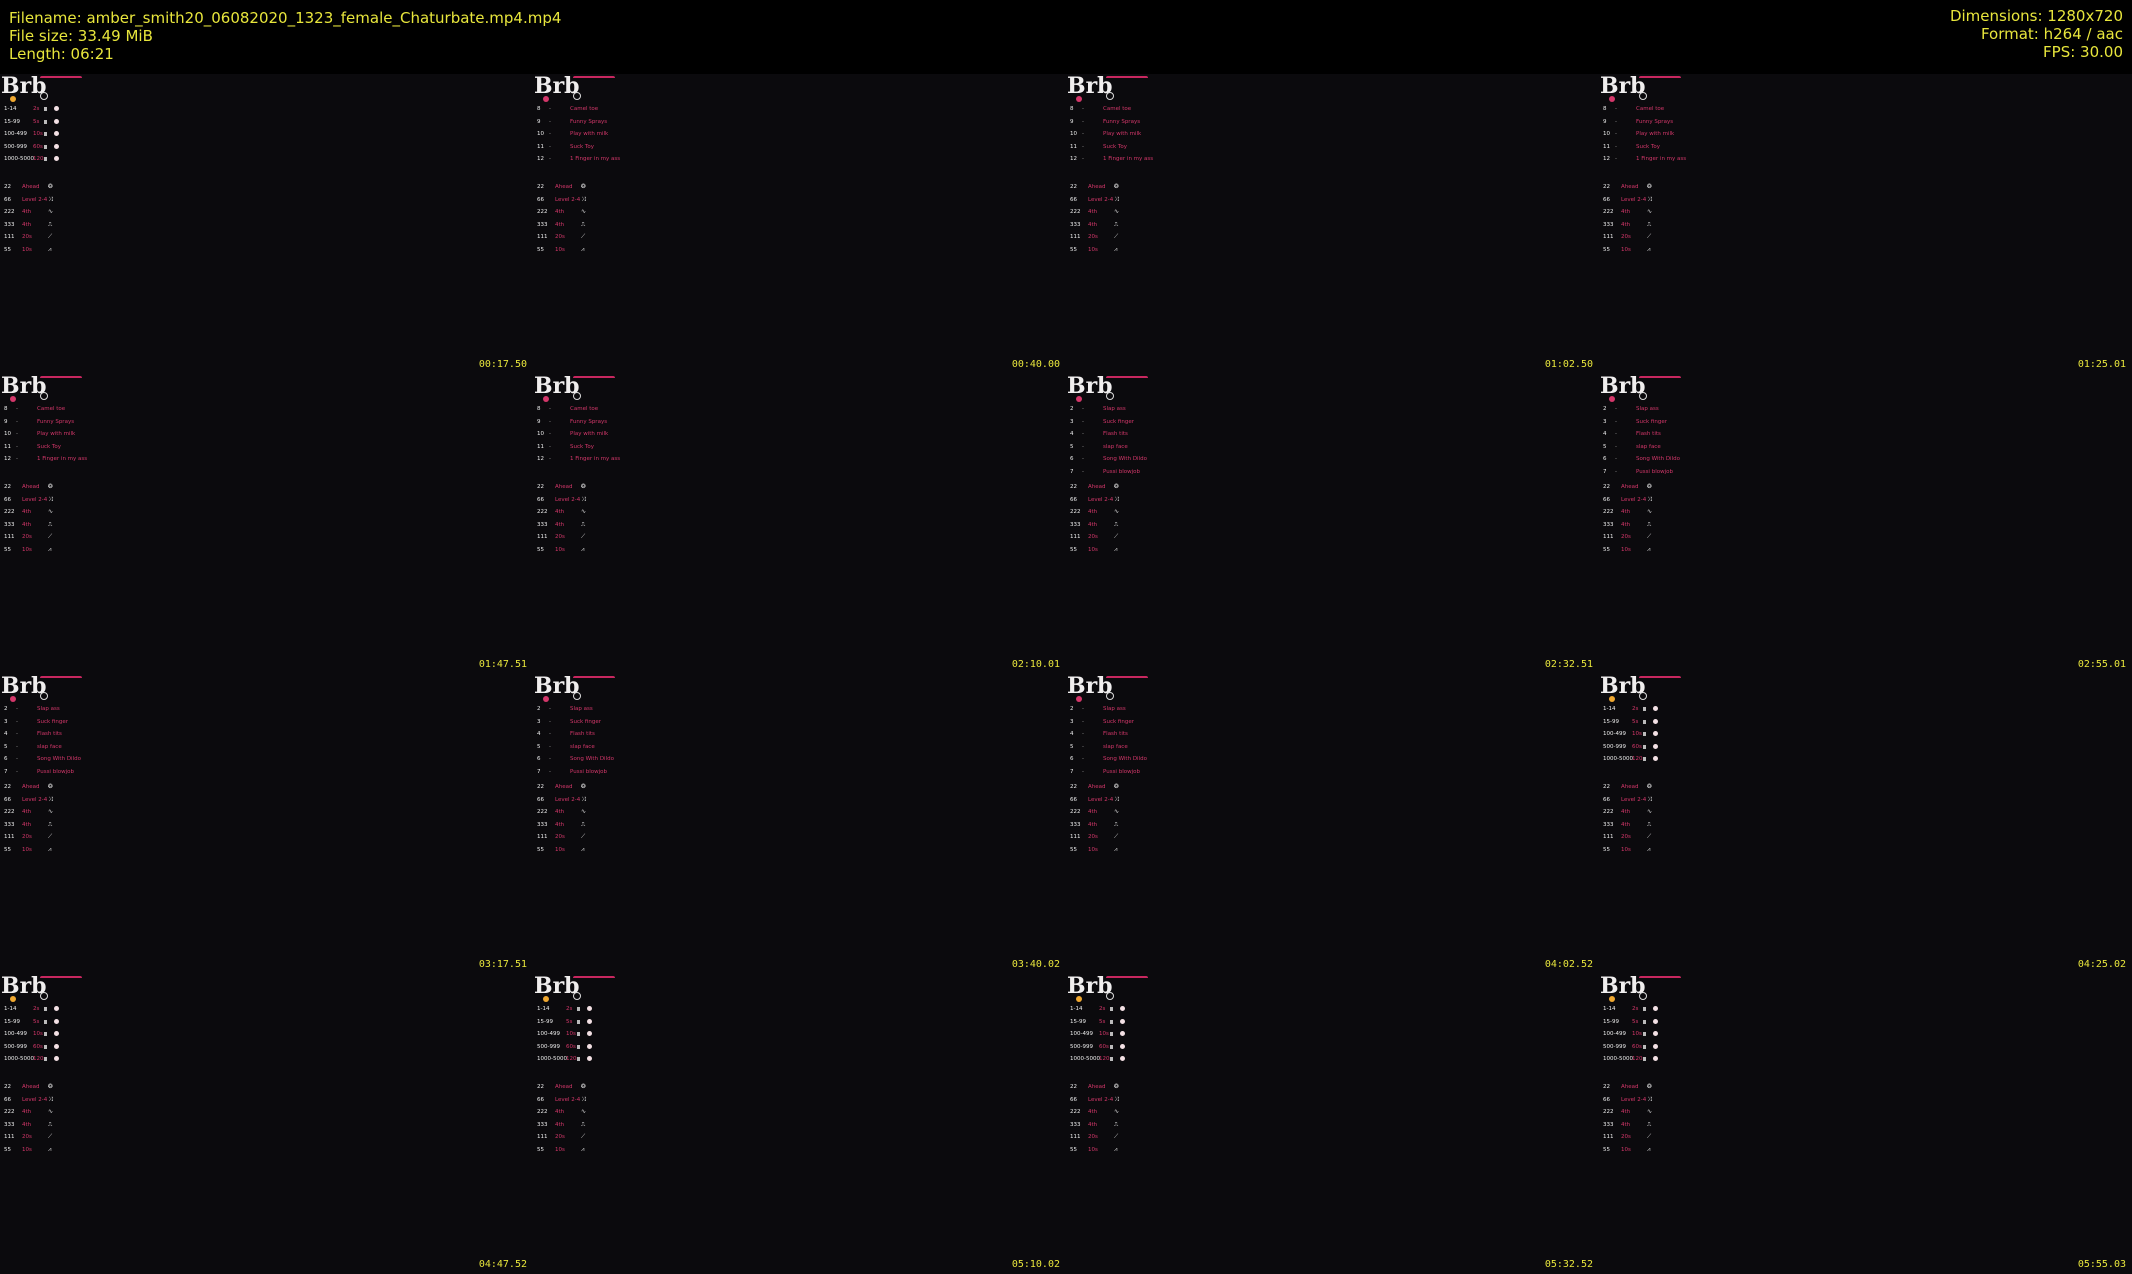 Image resolution: width=2132 pixels, height=1274 pixels. What do you see at coordinates (48, 709) in the screenshot?
I see `menu-label: Slap ass` at bounding box center [48, 709].